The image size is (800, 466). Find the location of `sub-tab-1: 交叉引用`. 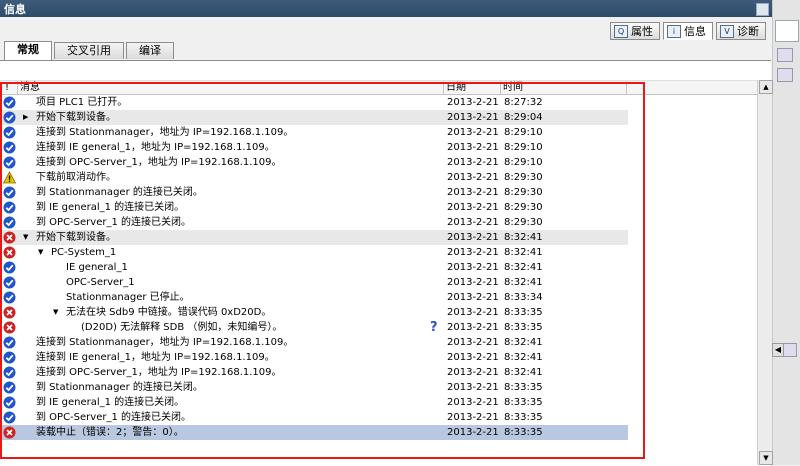

sub-tab-1: 交叉引用 is located at coordinates (89, 50).